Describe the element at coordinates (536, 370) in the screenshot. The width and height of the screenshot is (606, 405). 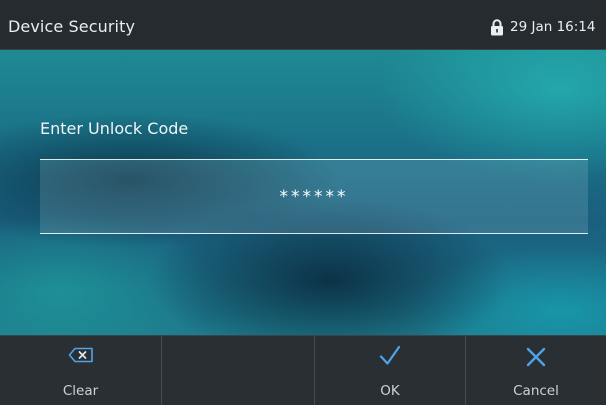
I see `cancel-softkey: Cancel` at that location.